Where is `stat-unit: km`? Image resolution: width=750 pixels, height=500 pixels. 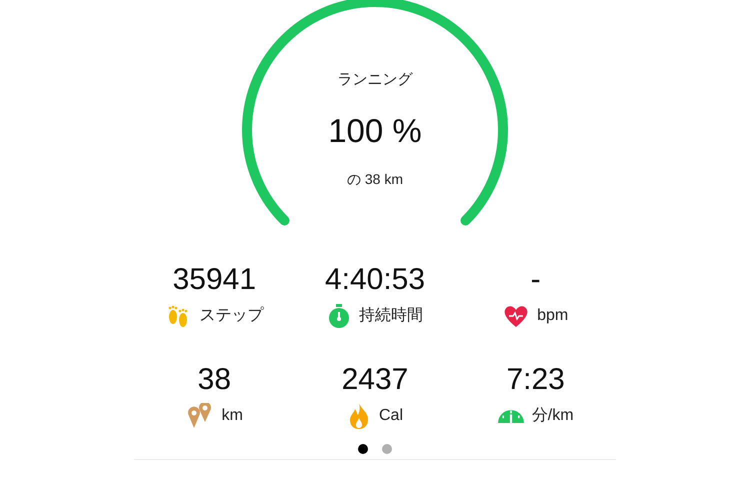
stat-unit: km is located at coordinates (232, 416).